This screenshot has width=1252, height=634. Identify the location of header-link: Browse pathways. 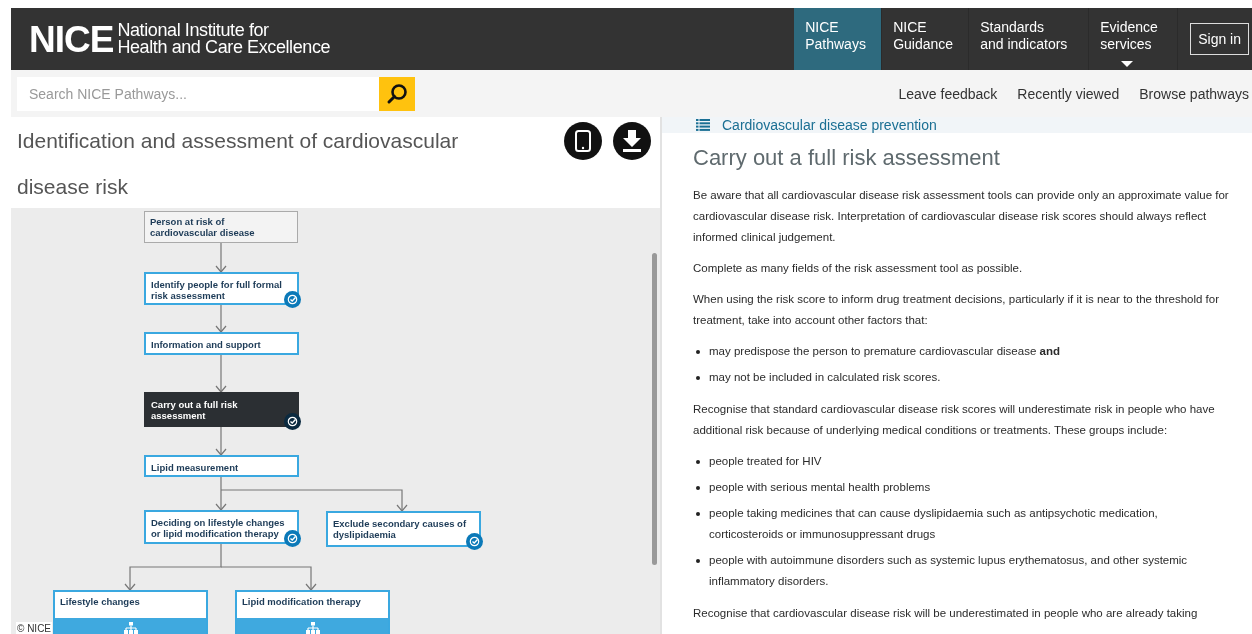
(1194, 93).